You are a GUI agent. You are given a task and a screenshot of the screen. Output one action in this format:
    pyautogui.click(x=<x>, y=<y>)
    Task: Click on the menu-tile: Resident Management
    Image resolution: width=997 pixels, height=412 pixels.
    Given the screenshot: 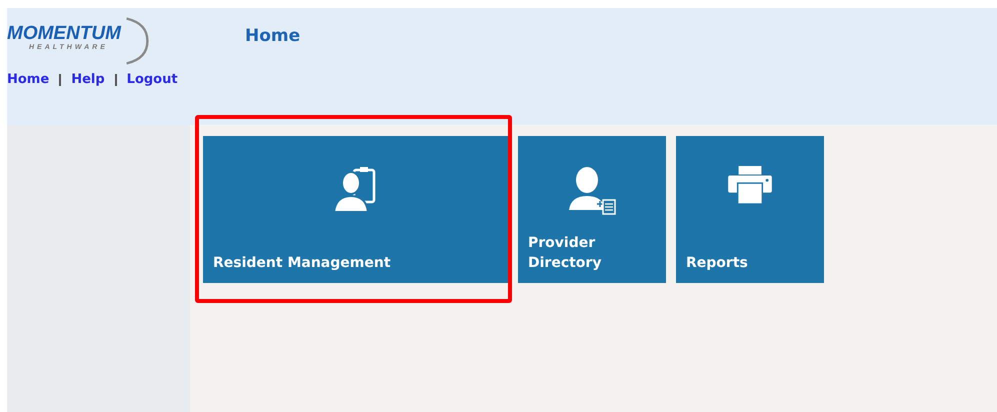 What is the action you would take?
    pyautogui.click(x=355, y=209)
    